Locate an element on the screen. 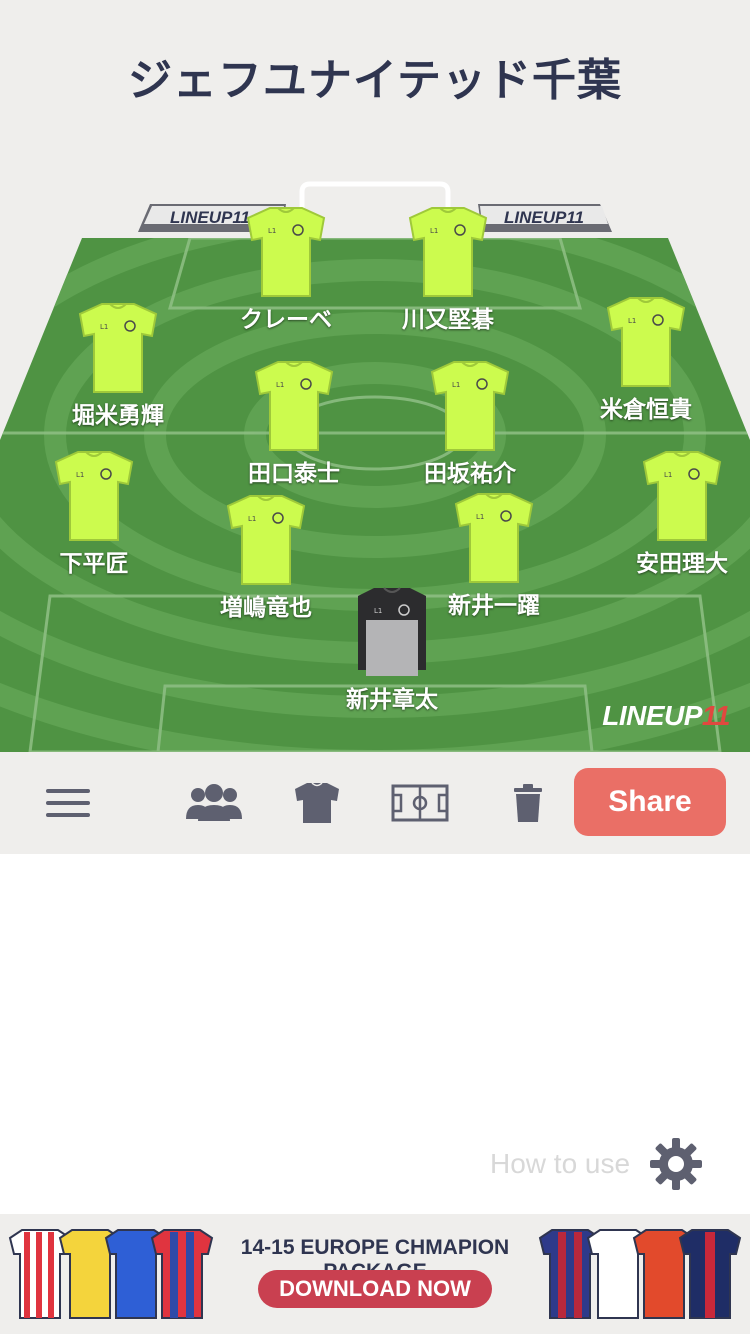 The width and height of the screenshot is (750, 1334). player-slot-4: L1 米倉恒貴 is located at coordinates (646, 360).